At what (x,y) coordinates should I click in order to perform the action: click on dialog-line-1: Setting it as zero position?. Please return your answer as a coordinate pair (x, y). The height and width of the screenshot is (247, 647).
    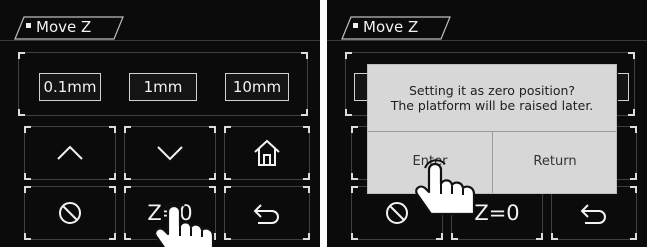
    Looking at the image, I should click on (492, 90).